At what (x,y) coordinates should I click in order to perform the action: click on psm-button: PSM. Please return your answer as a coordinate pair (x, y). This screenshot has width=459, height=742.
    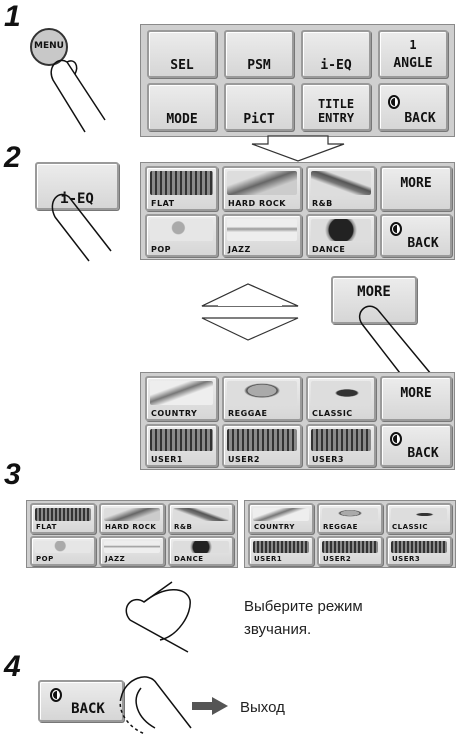
    Looking at the image, I should click on (259, 54).